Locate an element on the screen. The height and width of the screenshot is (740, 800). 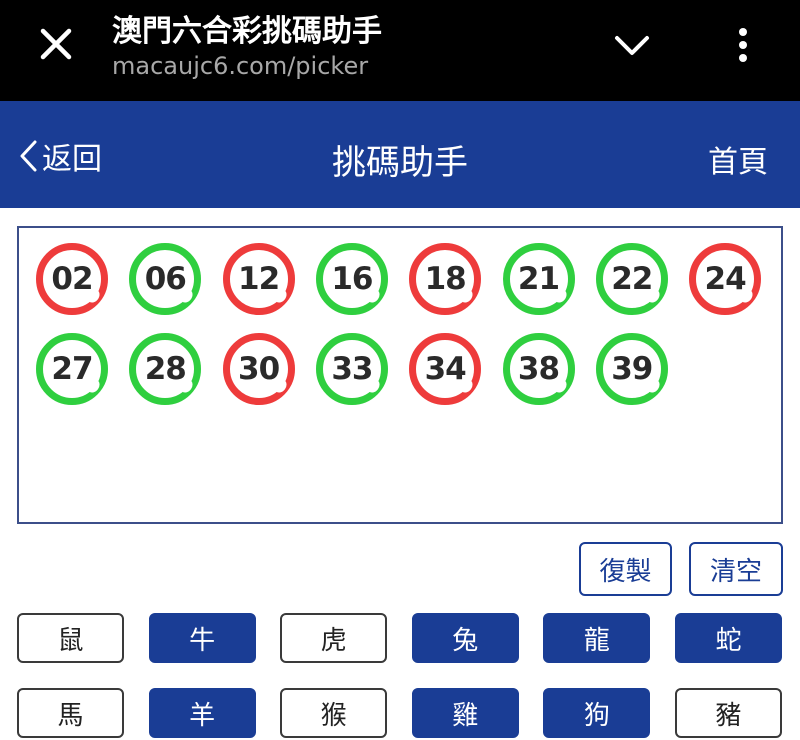
ball-number: 06 is located at coordinates (165, 279).